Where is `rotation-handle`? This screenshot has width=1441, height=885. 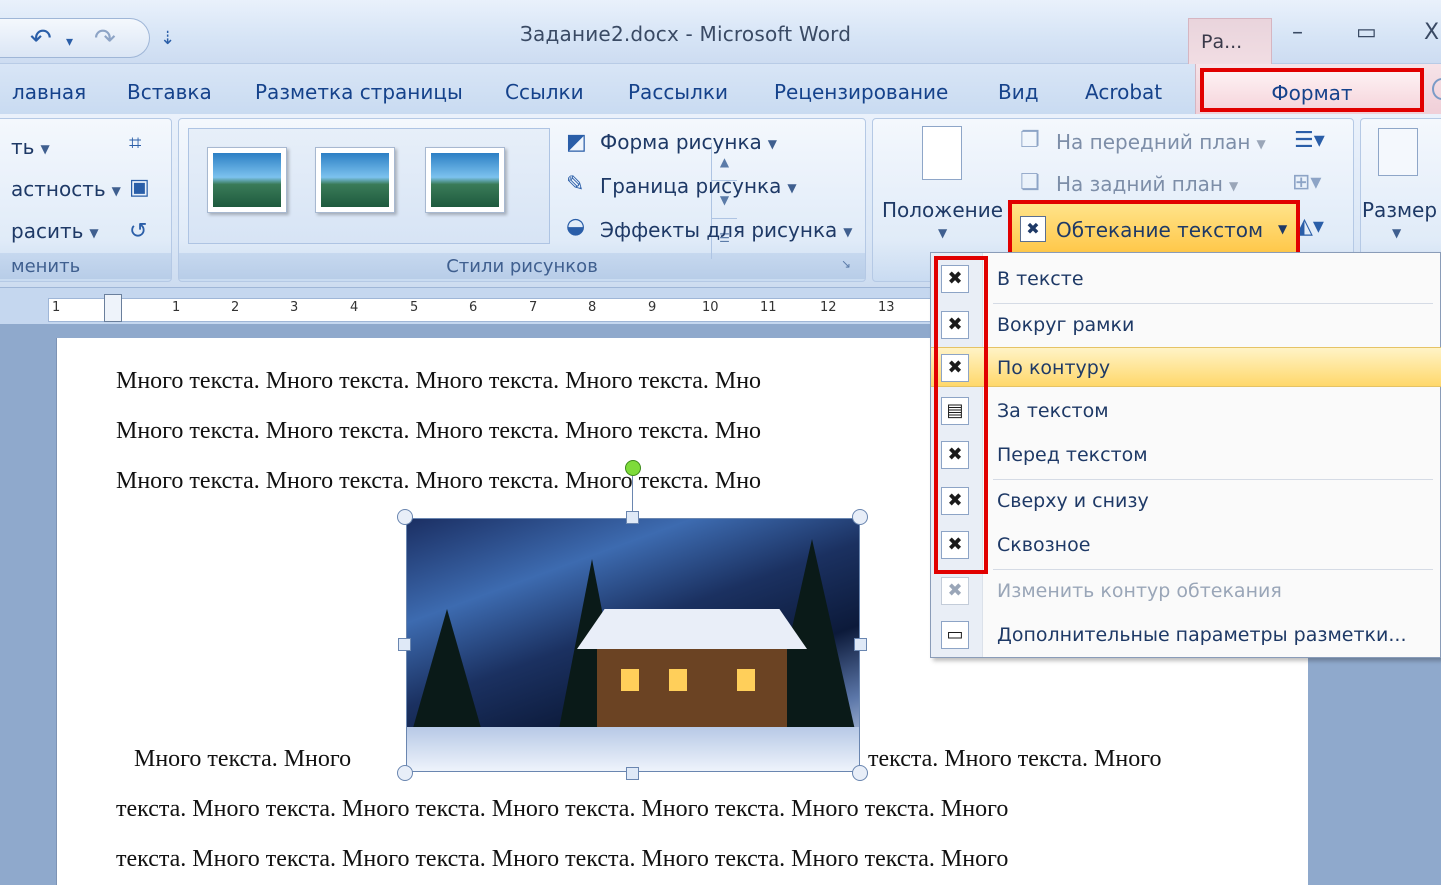 rotation-handle is located at coordinates (633, 468).